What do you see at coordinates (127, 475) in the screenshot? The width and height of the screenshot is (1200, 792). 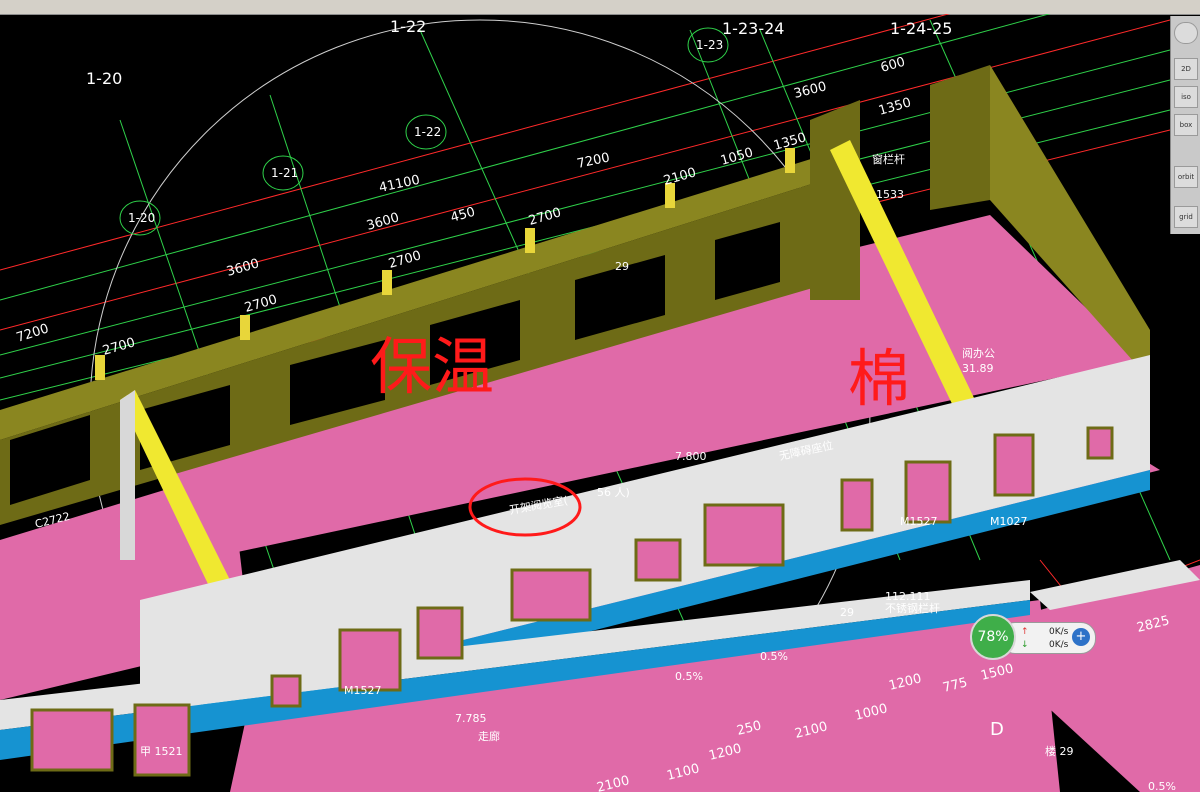 I see `partition-face` at bounding box center [127, 475].